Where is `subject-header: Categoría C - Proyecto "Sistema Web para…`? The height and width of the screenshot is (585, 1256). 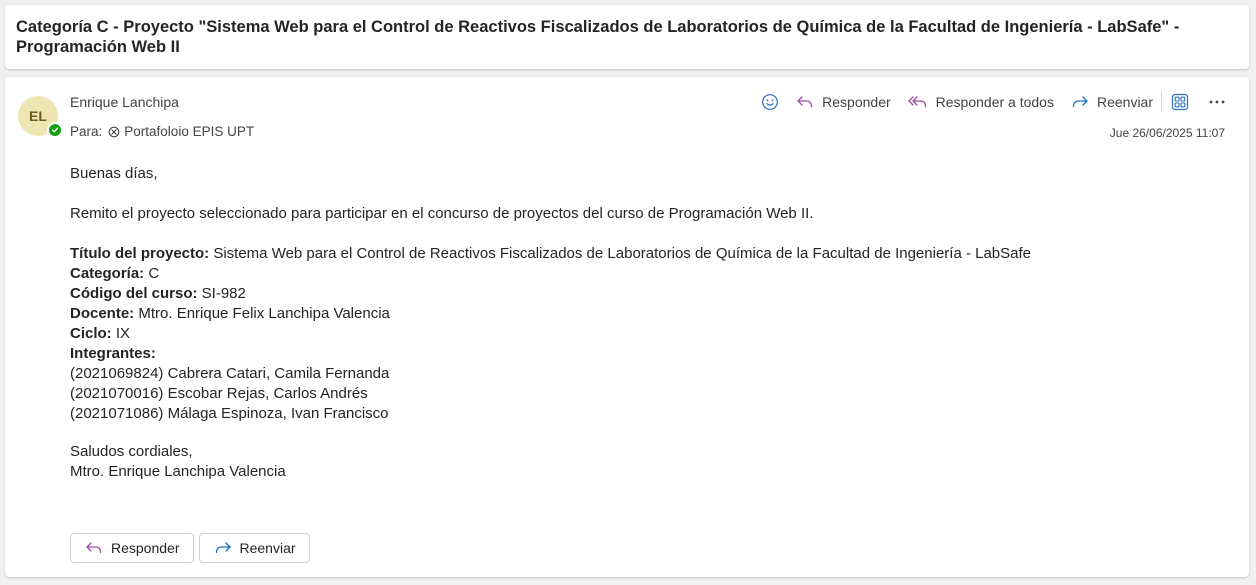
subject-header: Categoría C - Proyecto "Sistema Web para… is located at coordinates (627, 37).